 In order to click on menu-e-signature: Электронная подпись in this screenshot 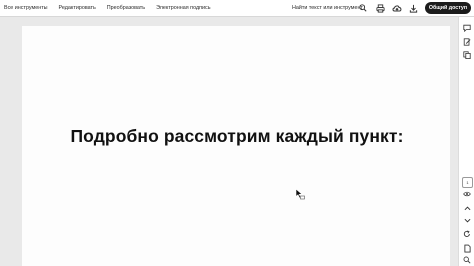, I will do `click(183, 8)`.